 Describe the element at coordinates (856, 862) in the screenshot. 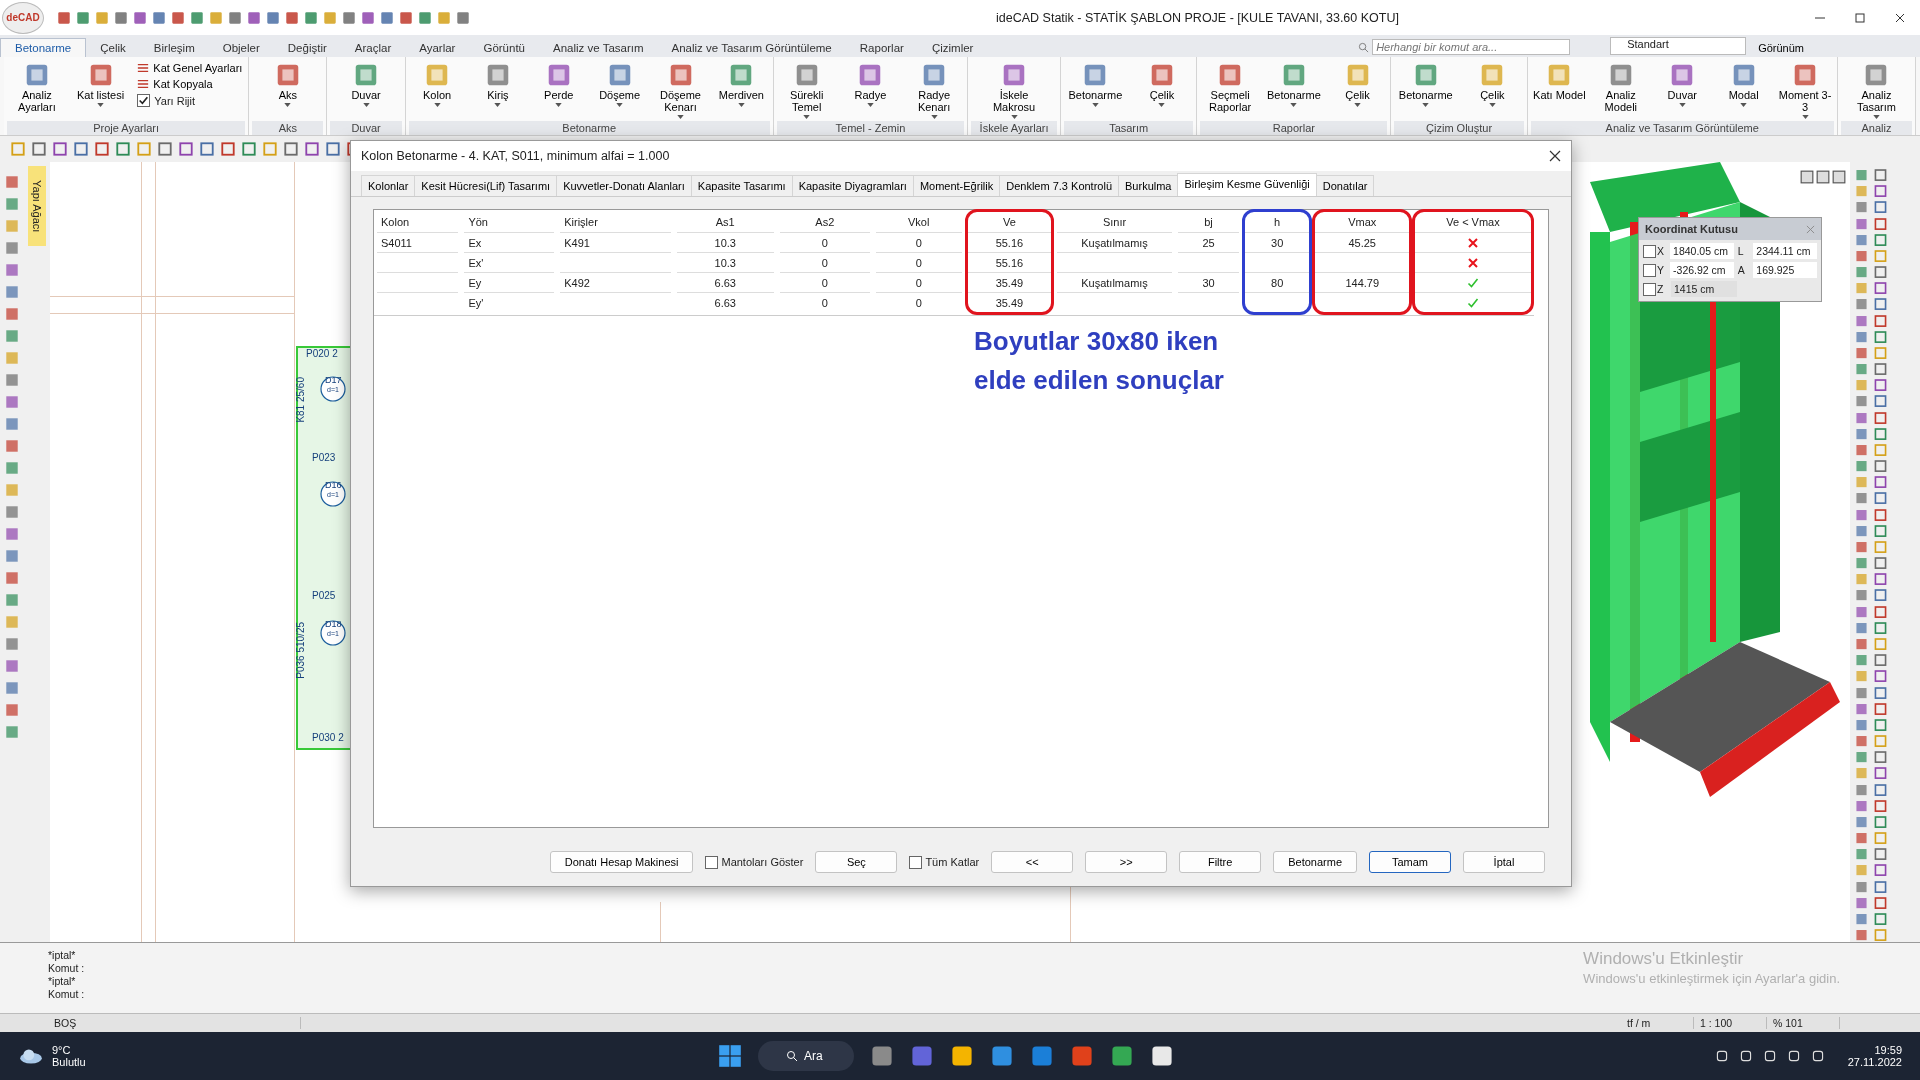

I see `dialog-button: Seç` at that location.